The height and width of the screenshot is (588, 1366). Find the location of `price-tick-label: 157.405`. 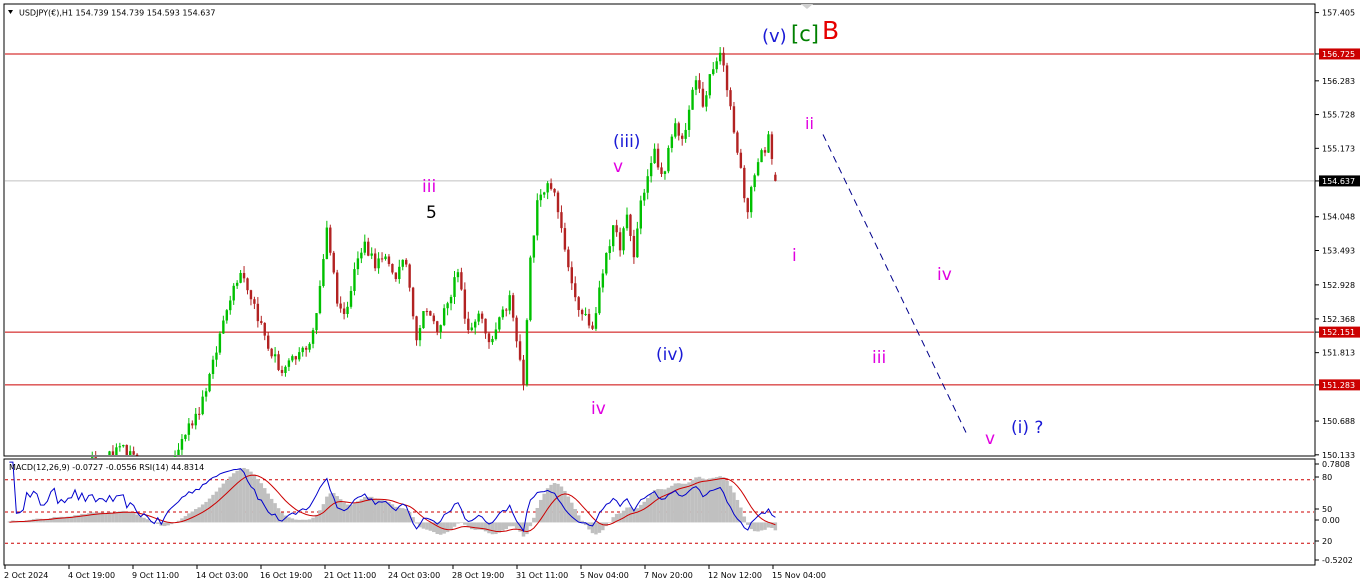

price-tick-label: 157.405 is located at coordinates (1338, 13).